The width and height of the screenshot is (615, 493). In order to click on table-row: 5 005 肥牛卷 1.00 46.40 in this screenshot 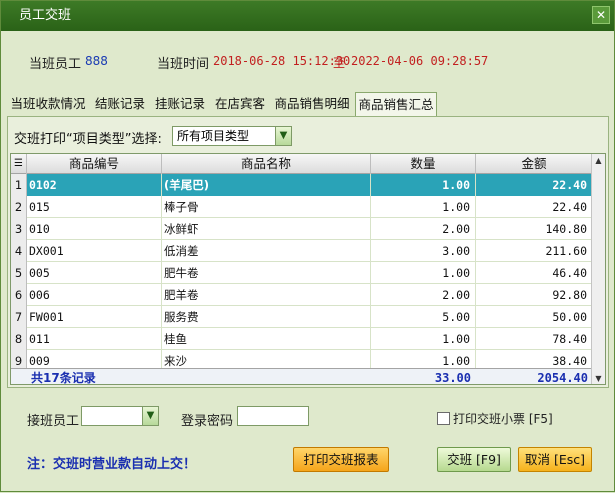, I will do `click(302, 273)`.